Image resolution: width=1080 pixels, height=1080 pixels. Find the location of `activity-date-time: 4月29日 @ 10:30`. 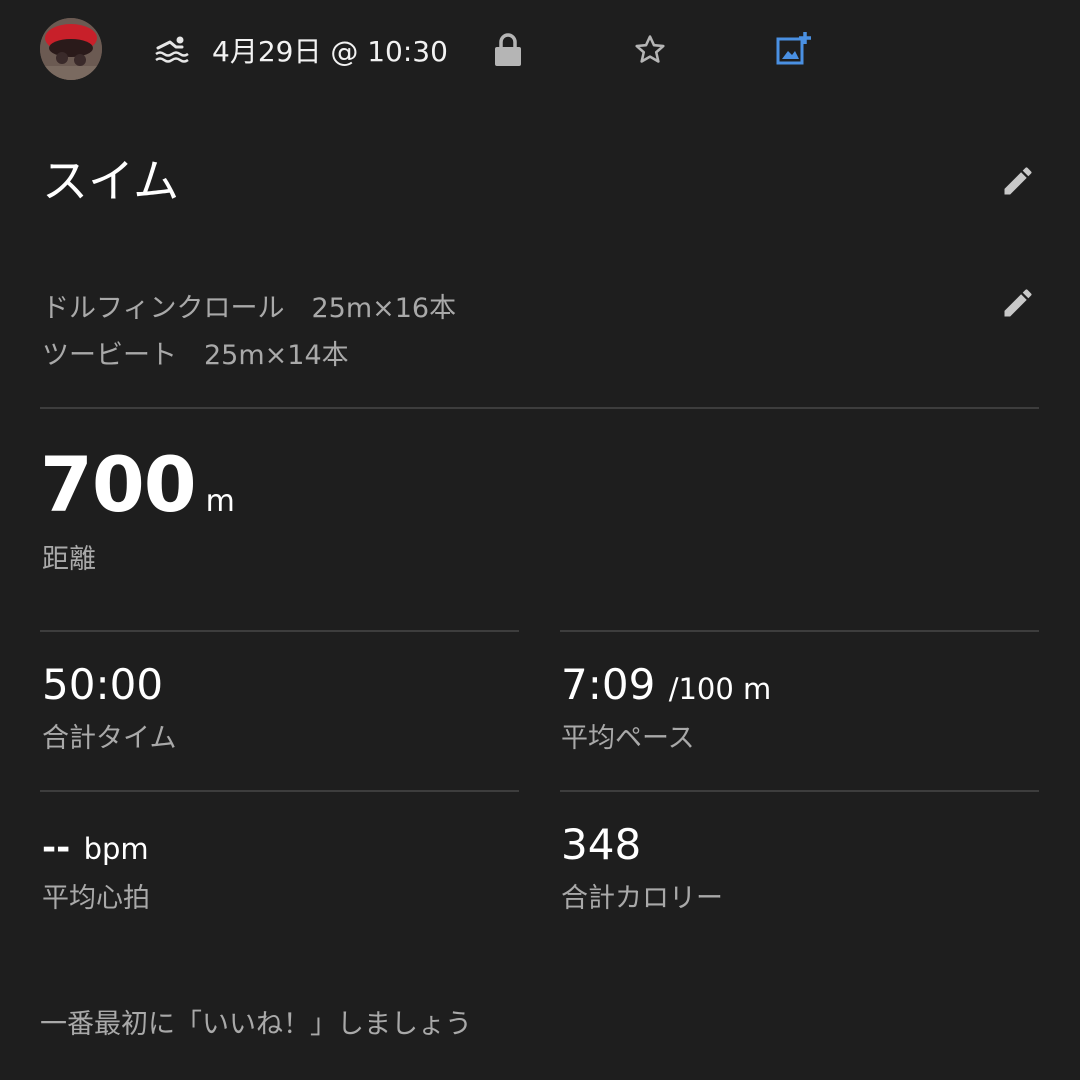

activity-date-time: 4月29日 @ 10:30 is located at coordinates (330, 51).